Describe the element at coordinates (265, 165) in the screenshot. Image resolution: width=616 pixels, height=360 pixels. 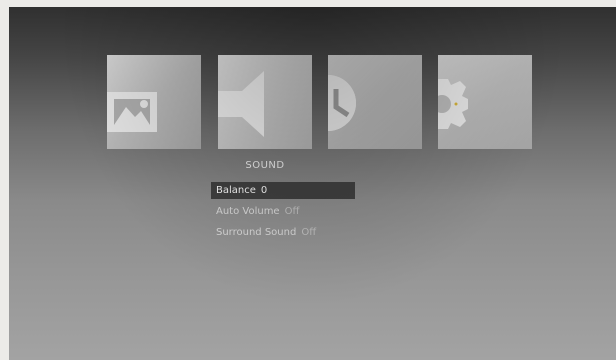
I see `section-title: SOUND` at that location.